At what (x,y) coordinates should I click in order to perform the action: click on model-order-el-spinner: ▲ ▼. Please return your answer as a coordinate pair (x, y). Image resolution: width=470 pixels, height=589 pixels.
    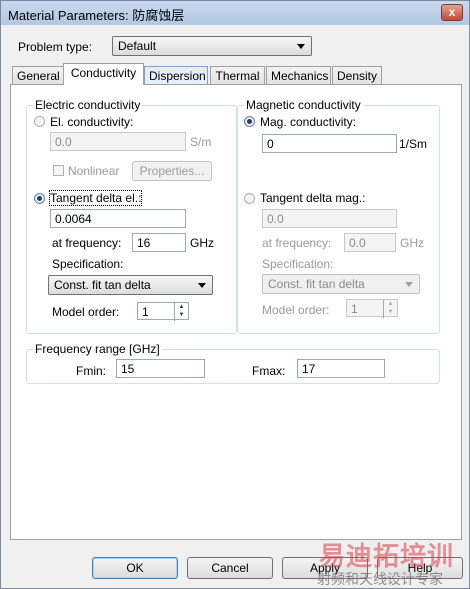
    Looking at the image, I should click on (181, 312).